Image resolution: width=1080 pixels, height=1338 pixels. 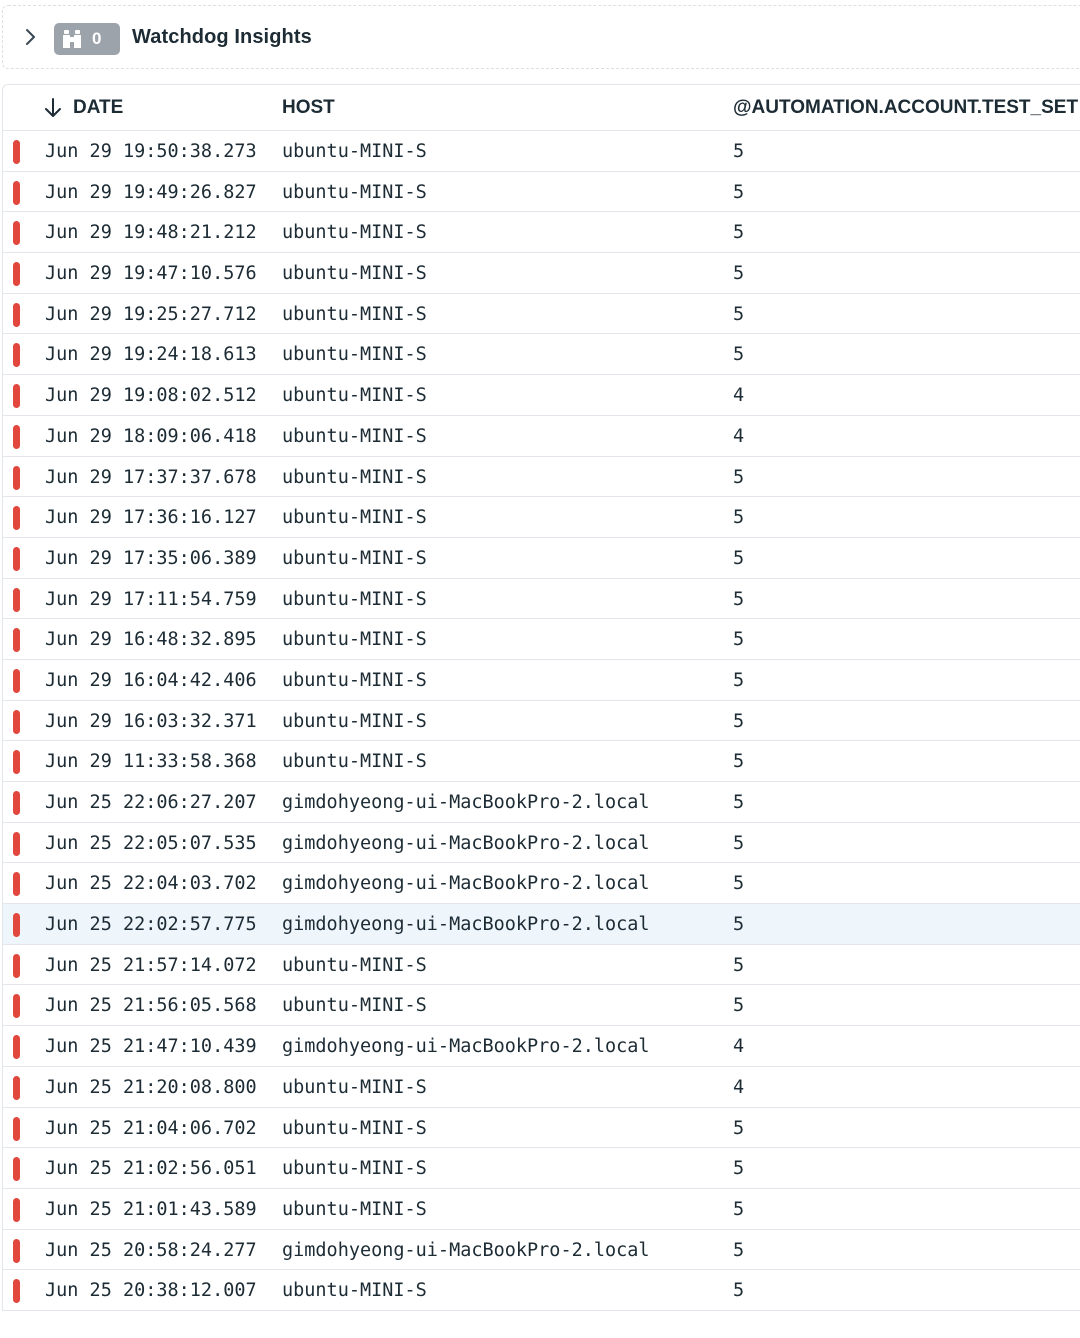 What do you see at coordinates (151, 274) in the screenshot?
I see `cell-date: Jun 29 19:47:10.576` at bounding box center [151, 274].